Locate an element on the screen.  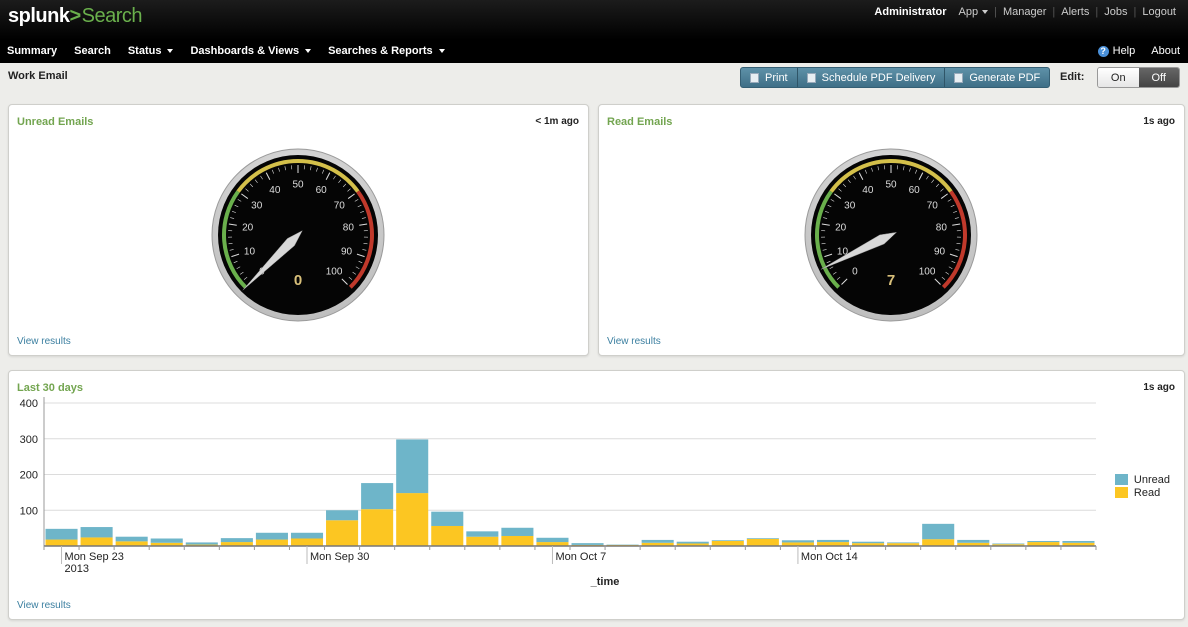
schedule-pdf-button: Schedule PDF Delivery is located at coordinates (872, 77).